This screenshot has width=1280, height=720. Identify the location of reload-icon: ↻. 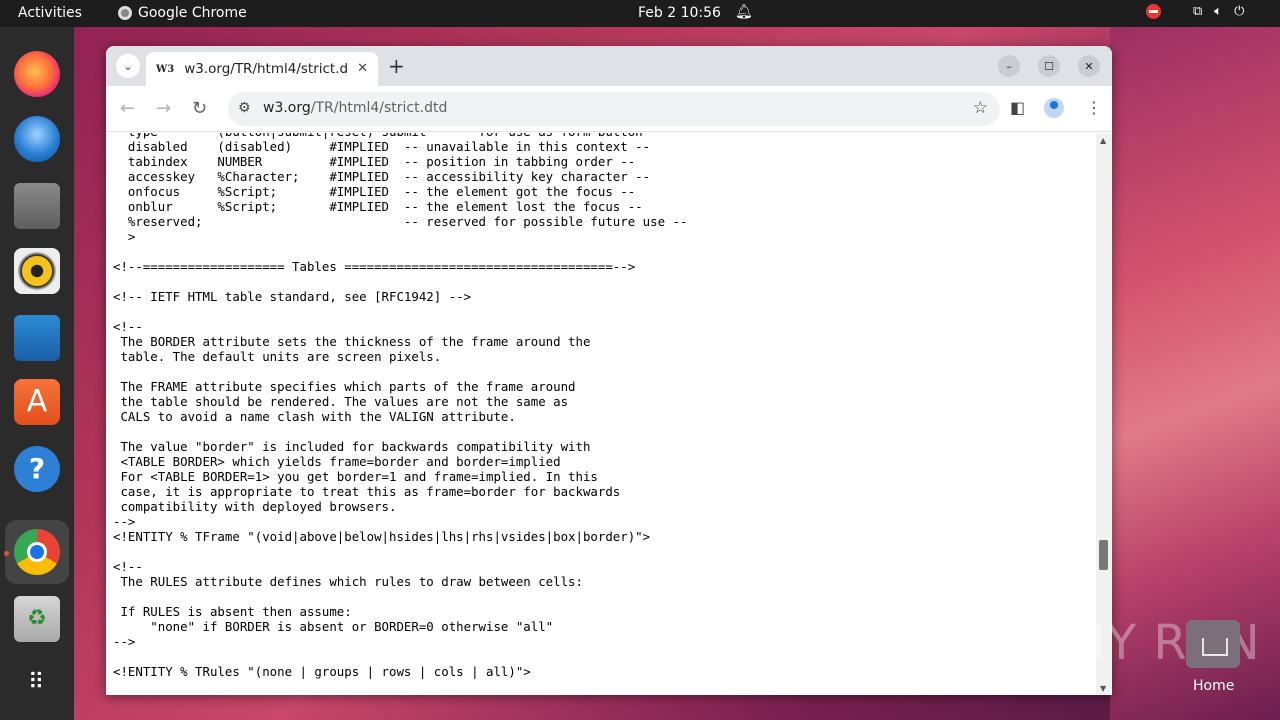
(199, 108).